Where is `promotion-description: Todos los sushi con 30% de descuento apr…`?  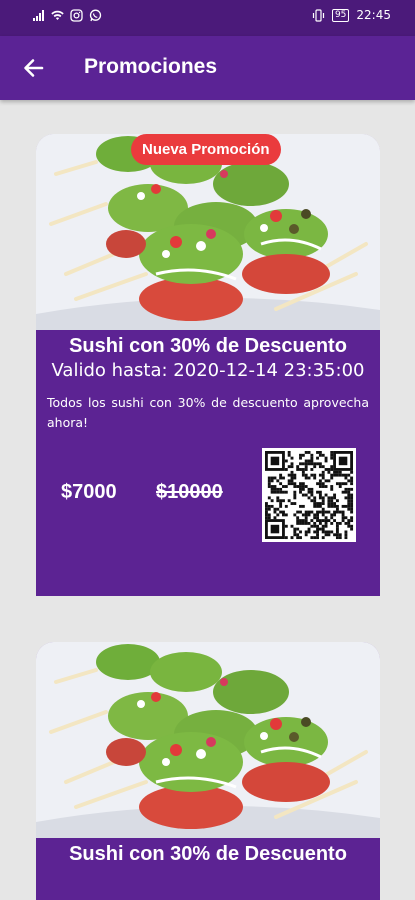 promotion-description: Todos los sushi con 30% de descuento apr… is located at coordinates (208, 412).